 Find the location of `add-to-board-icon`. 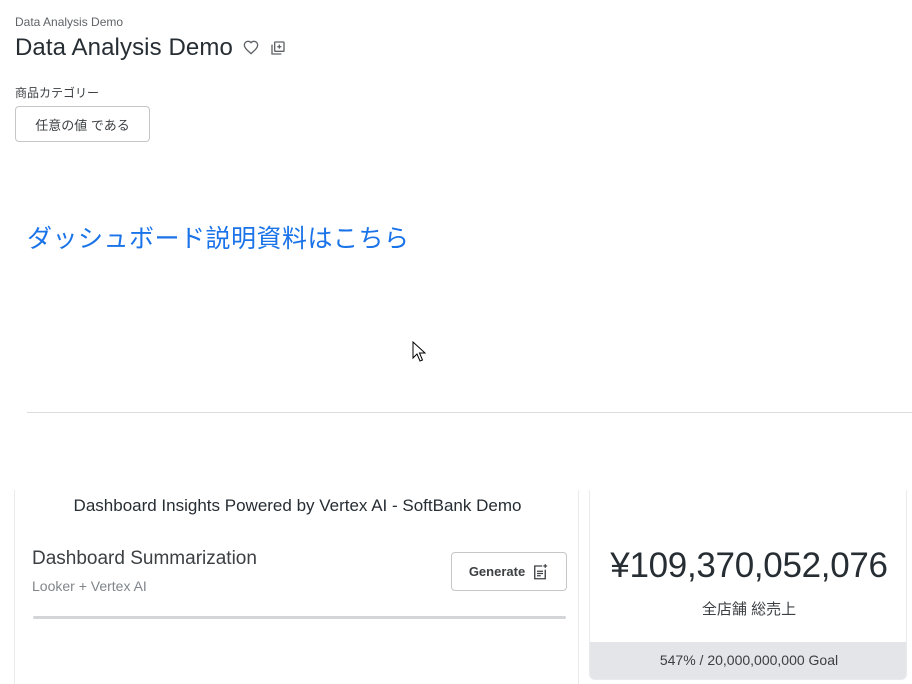

add-to-board-icon is located at coordinates (278, 48).